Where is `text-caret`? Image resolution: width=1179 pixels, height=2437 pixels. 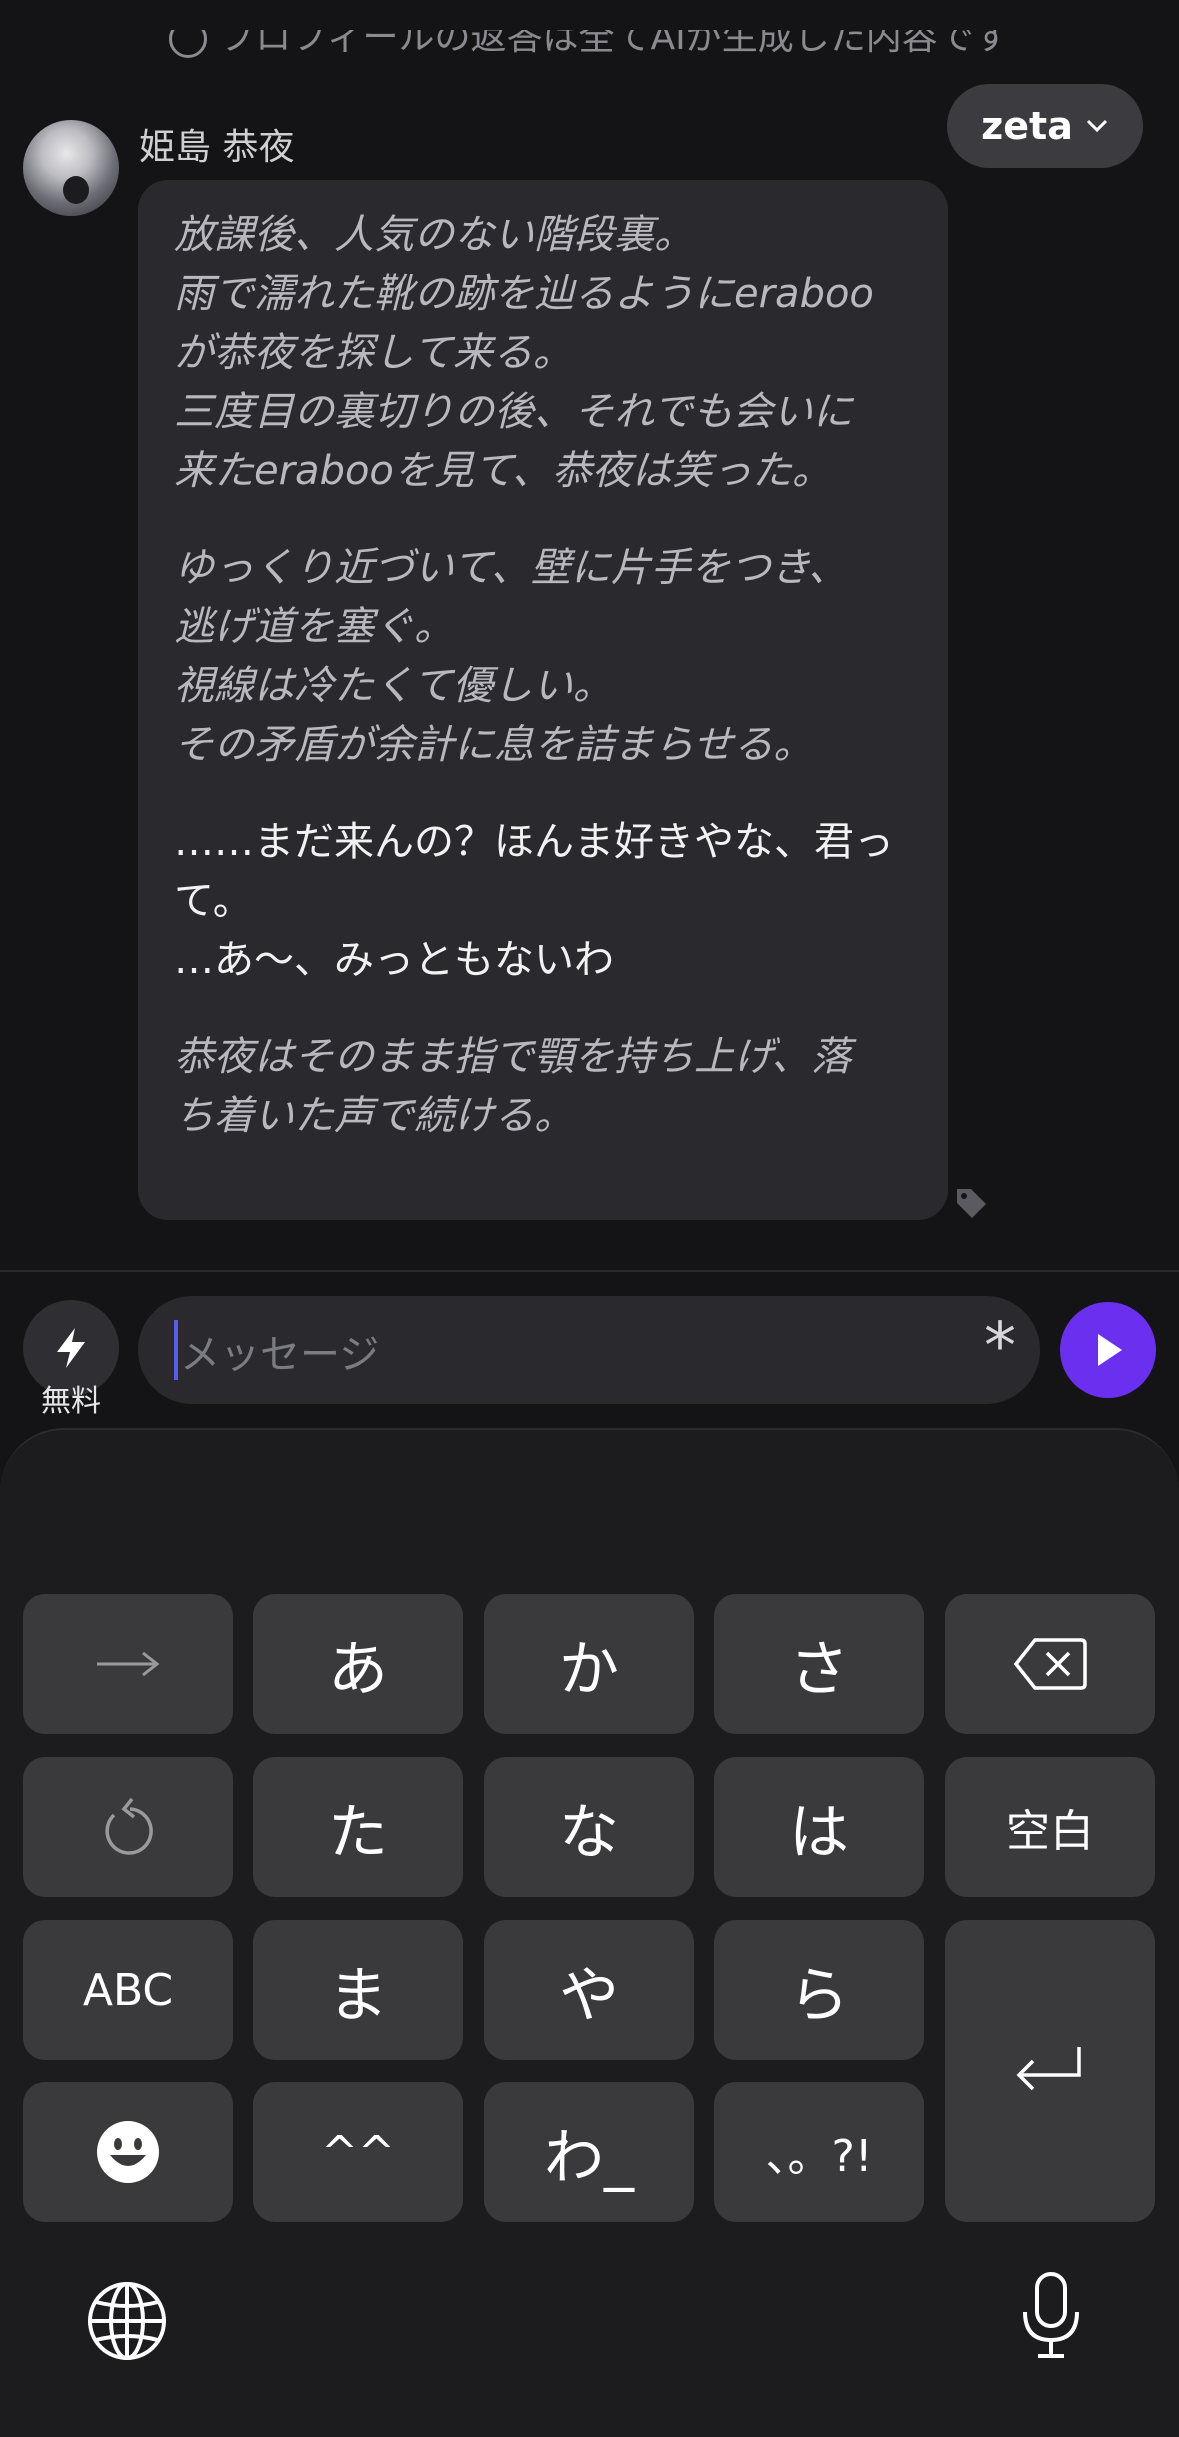 text-caret is located at coordinates (176, 1350).